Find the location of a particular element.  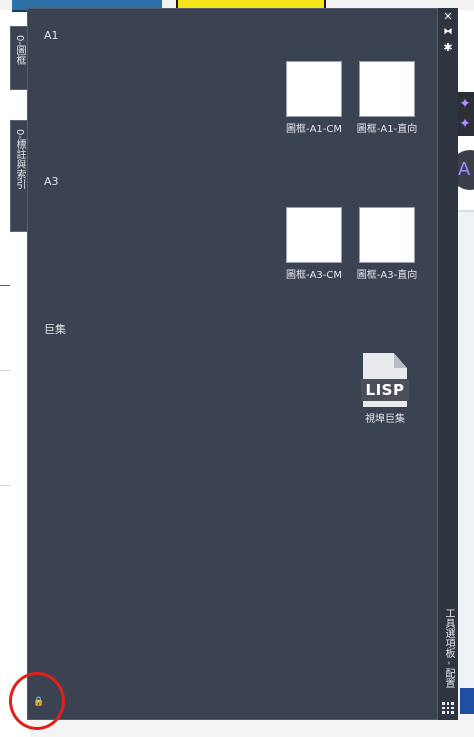

grid-icon is located at coordinates (448, 708).